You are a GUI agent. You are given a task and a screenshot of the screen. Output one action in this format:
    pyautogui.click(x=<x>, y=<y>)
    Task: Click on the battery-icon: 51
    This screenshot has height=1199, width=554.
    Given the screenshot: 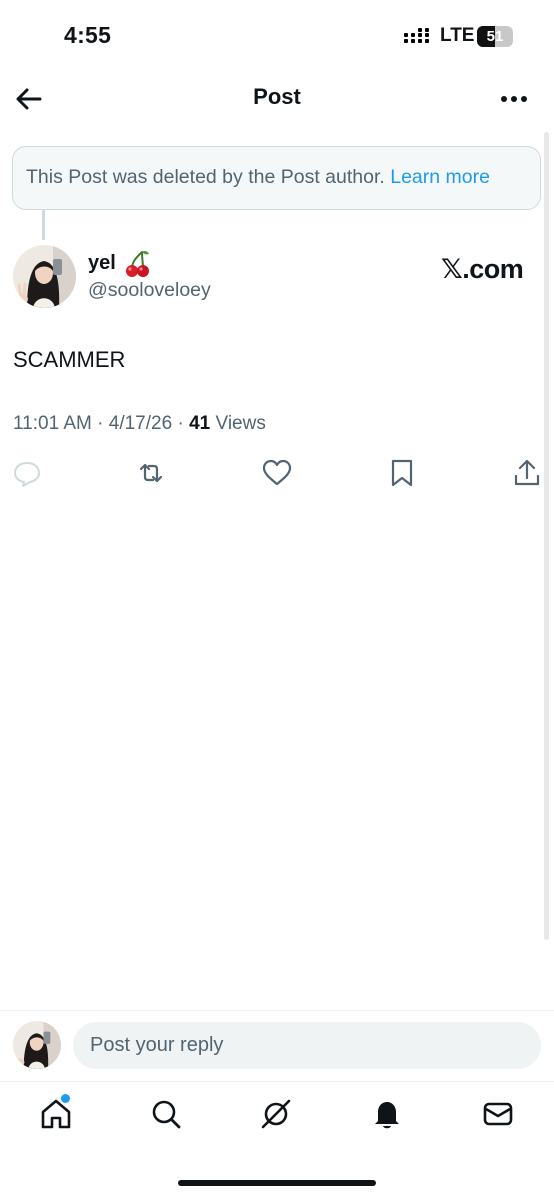 What is the action you would take?
    pyautogui.click(x=495, y=36)
    